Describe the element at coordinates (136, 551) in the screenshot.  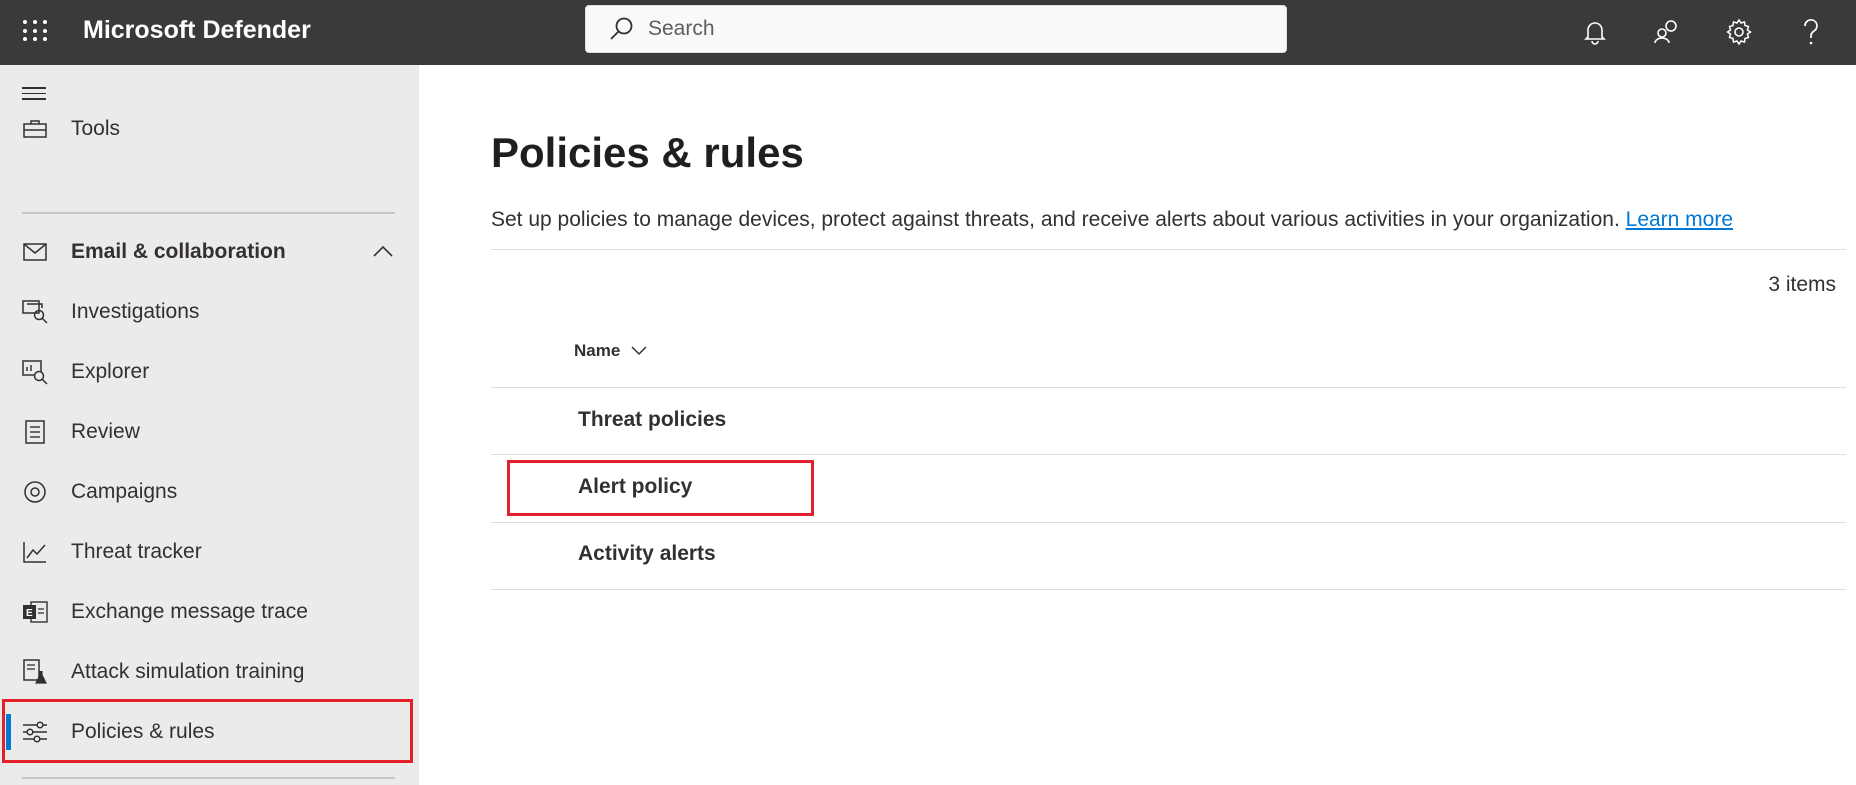
I see `sidebar-item-label: Threat tracker` at that location.